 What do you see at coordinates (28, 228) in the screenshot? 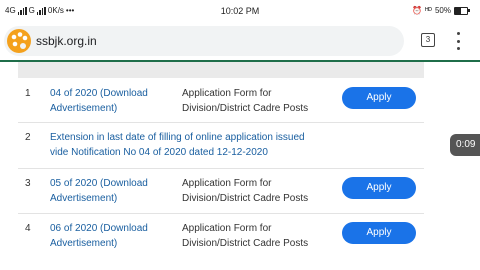
I see `row-number: 4` at bounding box center [28, 228].